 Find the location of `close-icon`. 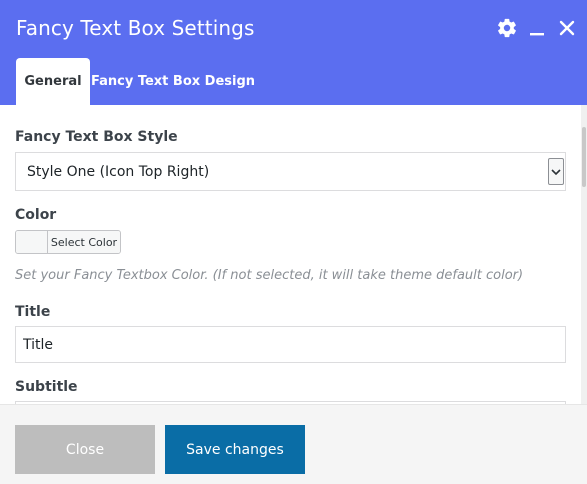

close-icon is located at coordinates (567, 28).